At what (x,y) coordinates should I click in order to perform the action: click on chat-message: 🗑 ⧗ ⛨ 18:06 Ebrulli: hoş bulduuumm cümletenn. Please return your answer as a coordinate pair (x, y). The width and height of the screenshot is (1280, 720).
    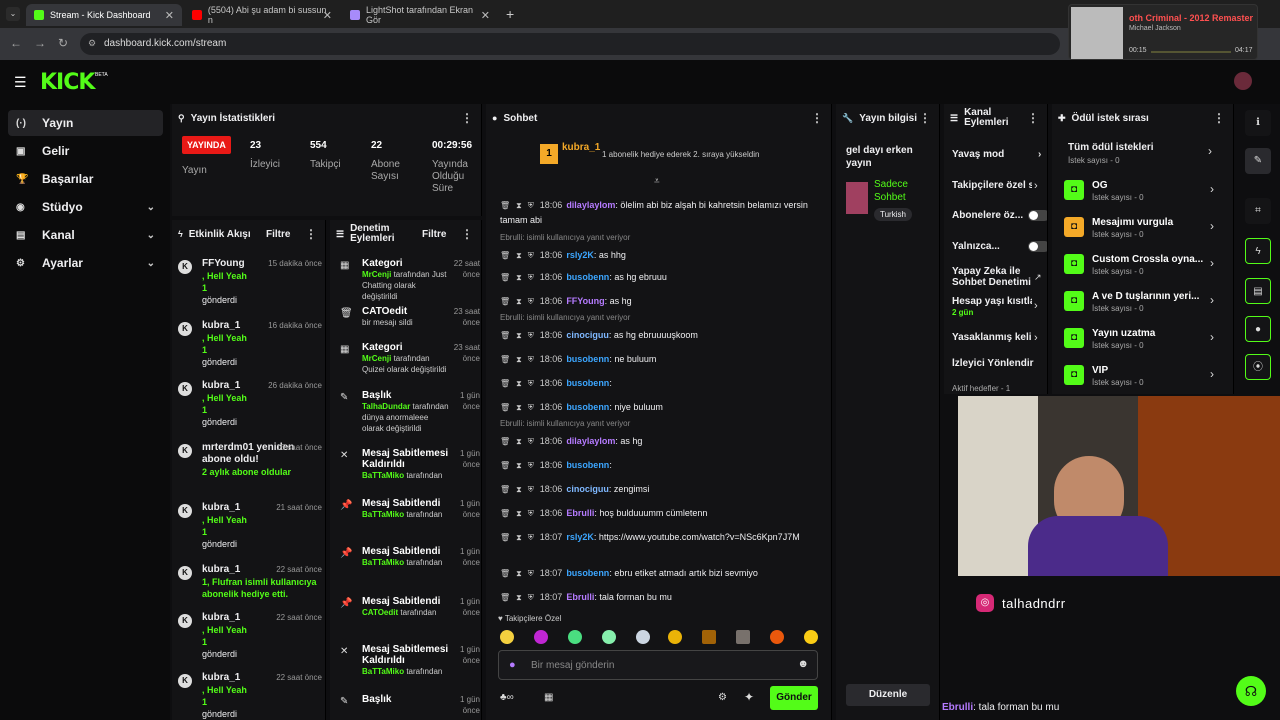
    Looking at the image, I should click on (660, 513).